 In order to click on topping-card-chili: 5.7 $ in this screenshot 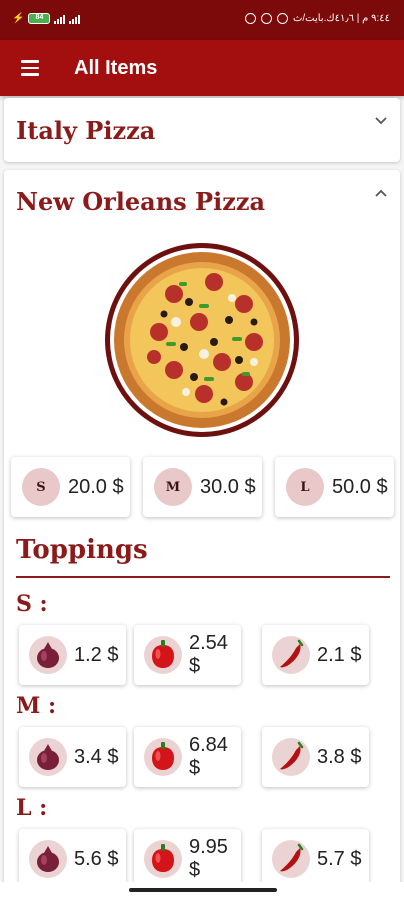, I will do `click(315, 859)`.